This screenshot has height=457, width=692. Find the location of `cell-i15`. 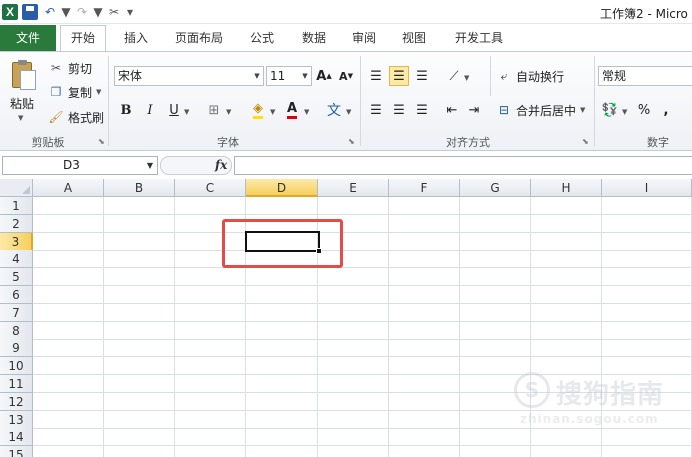

cell-i15 is located at coordinates (647, 451).